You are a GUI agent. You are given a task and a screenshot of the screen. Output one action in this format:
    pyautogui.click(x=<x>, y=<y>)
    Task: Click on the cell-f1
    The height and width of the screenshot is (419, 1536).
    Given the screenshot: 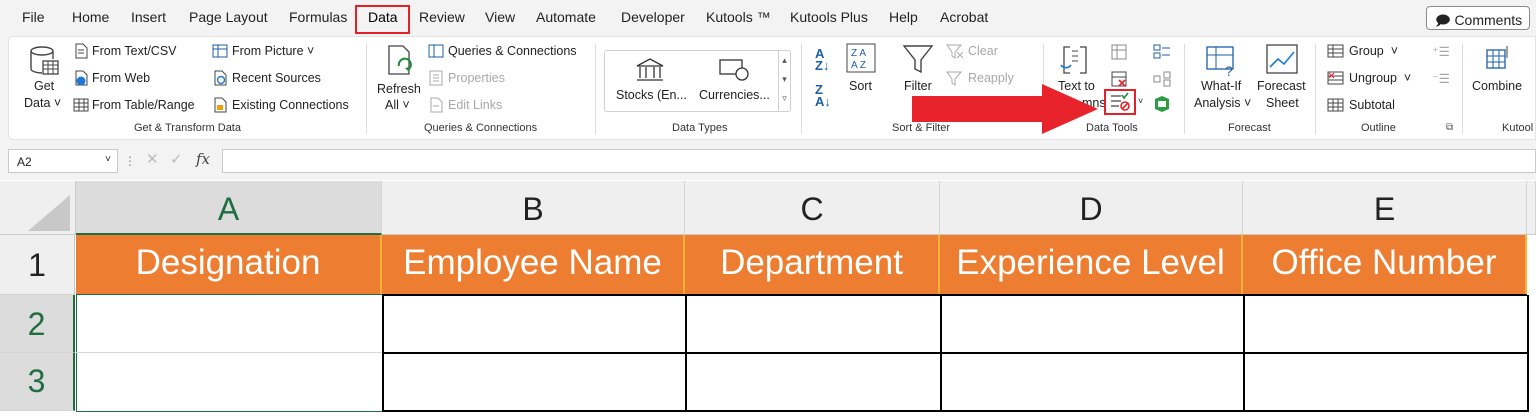 What is the action you would take?
    pyautogui.click(x=1531, y=265)
    